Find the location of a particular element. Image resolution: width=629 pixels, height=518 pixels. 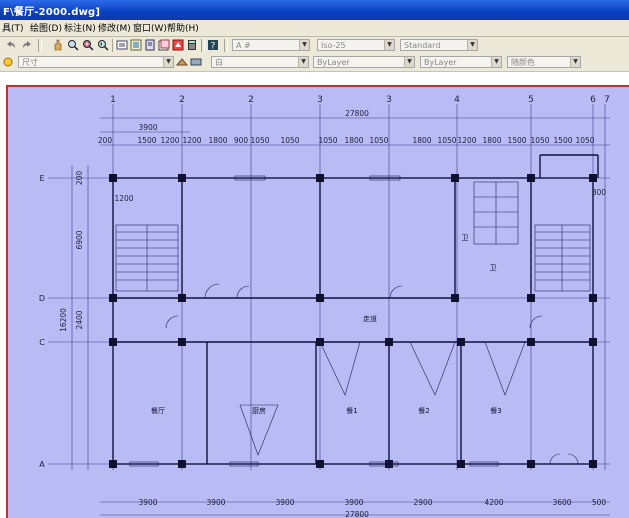

layer-state-icon is located at coordinates (8, 62).